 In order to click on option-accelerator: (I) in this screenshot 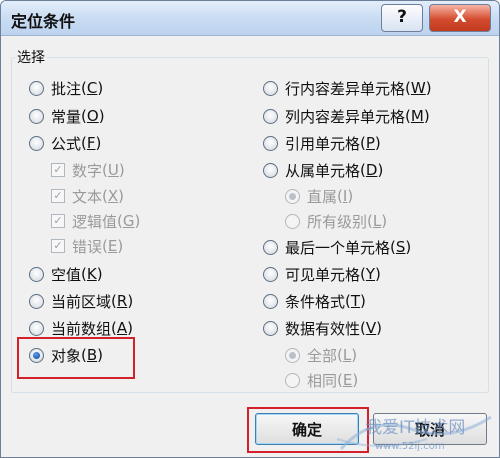, I will do `click(345, 196)`.